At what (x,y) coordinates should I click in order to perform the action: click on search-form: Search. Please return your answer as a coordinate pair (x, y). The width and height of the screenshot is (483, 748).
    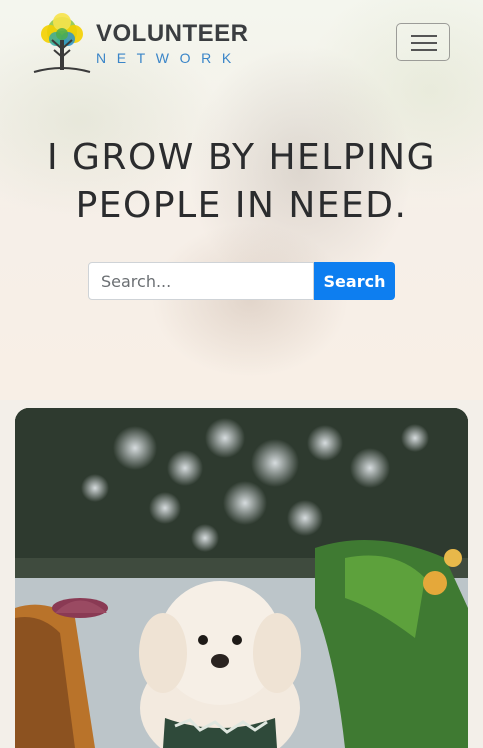
    Looking at the image, I should click on (242, 281).